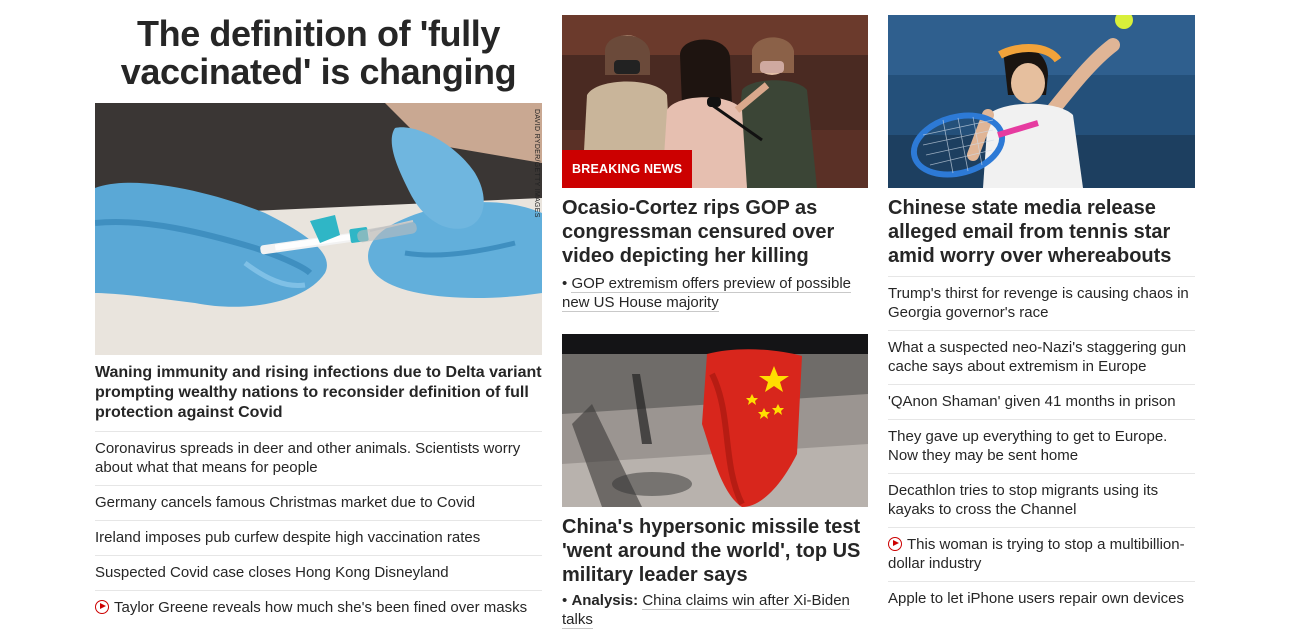 The width and height of the screenshot is (1290, 642). What do you see at coordinates (605, 600) in the screenshot?
I see `analysis-label: Analysis:` at bounding box center [605, 600].